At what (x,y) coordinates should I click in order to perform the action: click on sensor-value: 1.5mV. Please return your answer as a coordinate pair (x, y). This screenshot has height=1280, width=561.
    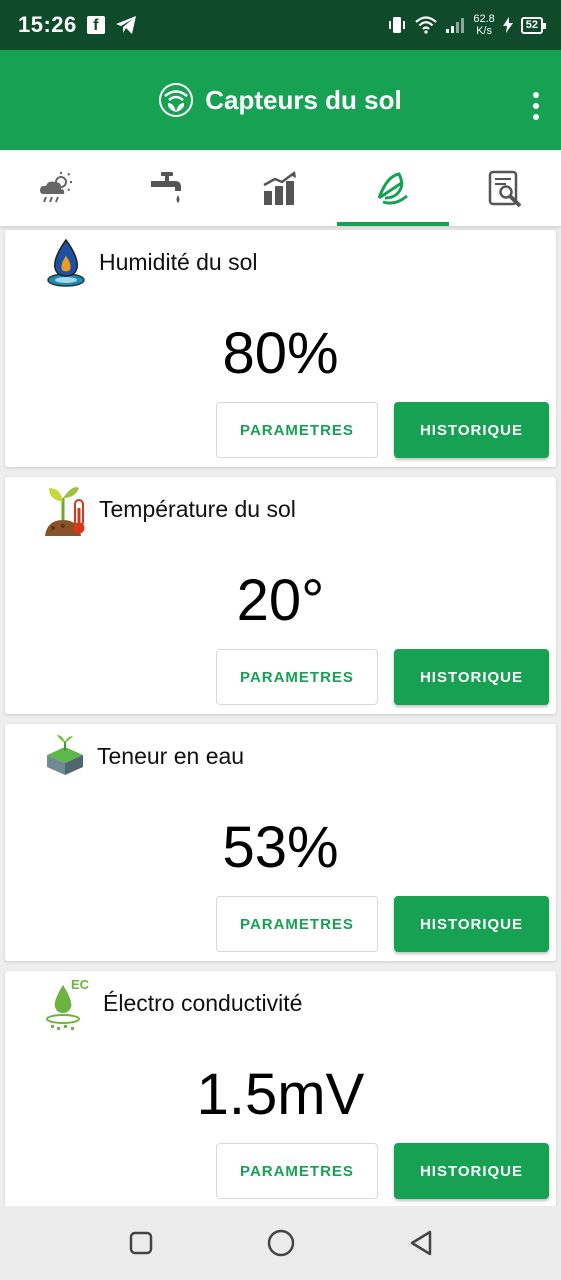
    Looking at the image, I should click on (280, 1094).